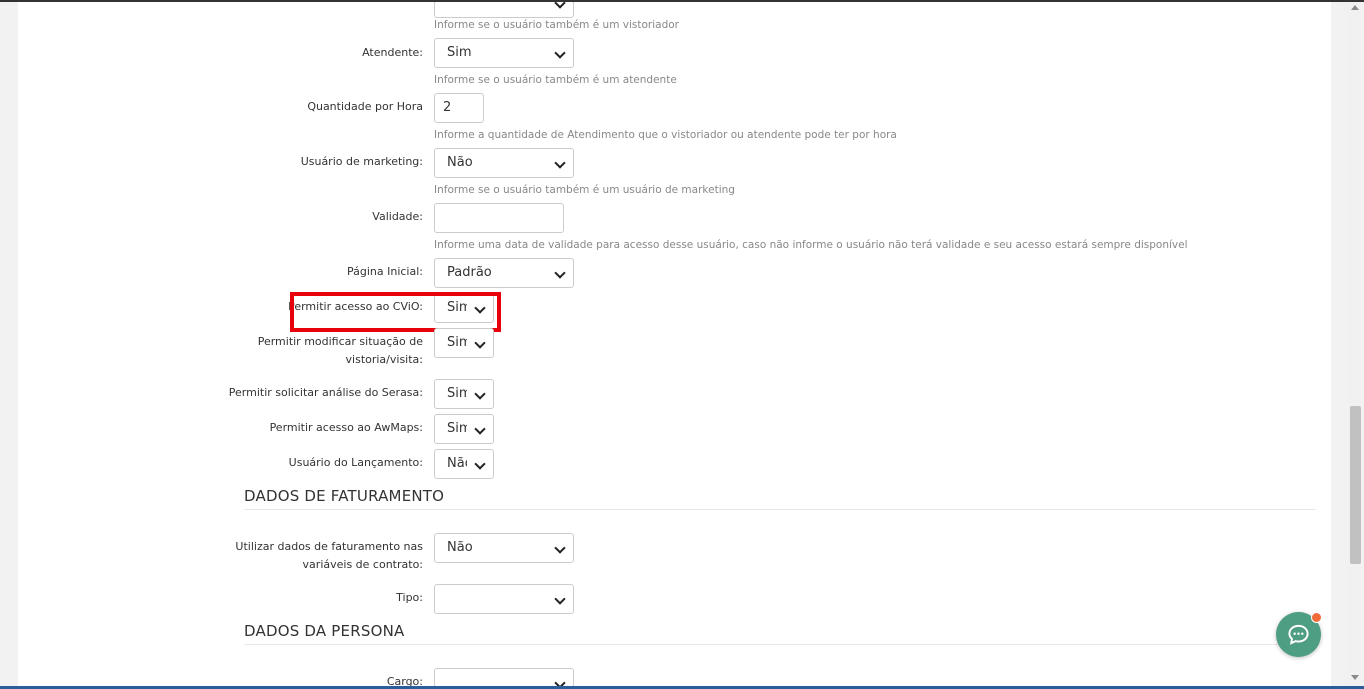  Describe the element at coordinates (464, 394) in the screenshot. I see `permitir-serasa-select: Sim` at that location.